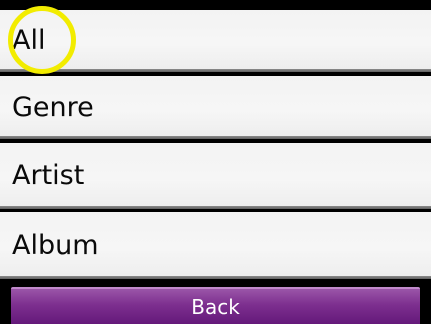 Image resolution: width=431 pixels, height=324 pixels. Describe the element at coordinates (48, 175) in the screenshot. I see `menu-item-label: Artist` at that location.